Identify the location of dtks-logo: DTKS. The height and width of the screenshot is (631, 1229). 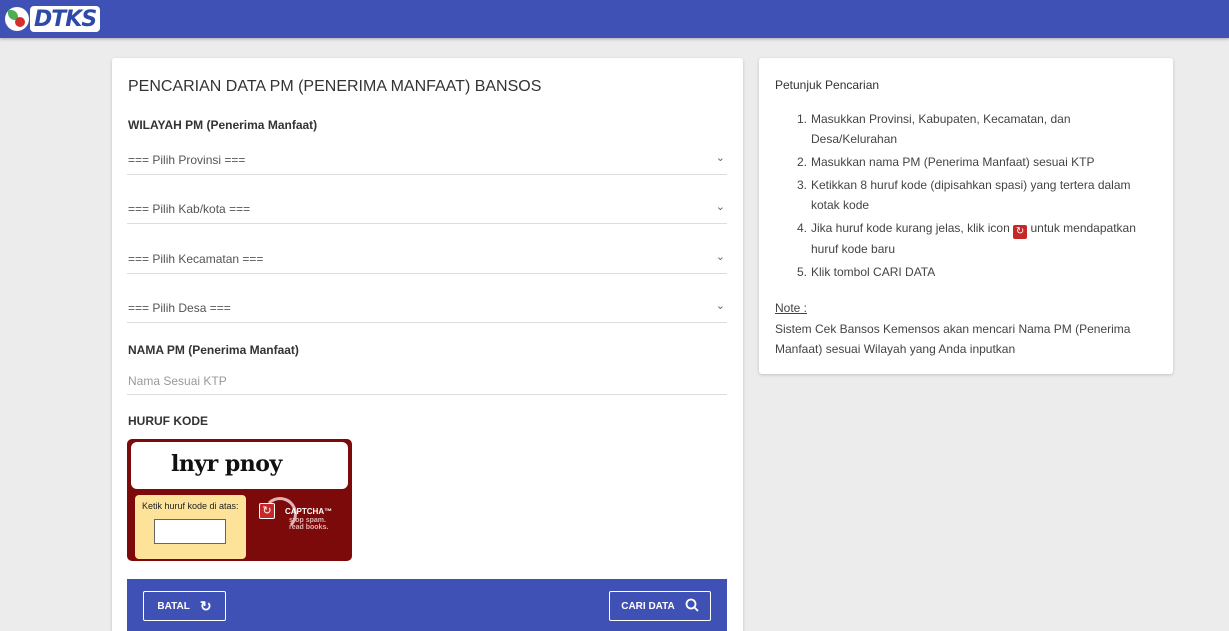
(53, 19).